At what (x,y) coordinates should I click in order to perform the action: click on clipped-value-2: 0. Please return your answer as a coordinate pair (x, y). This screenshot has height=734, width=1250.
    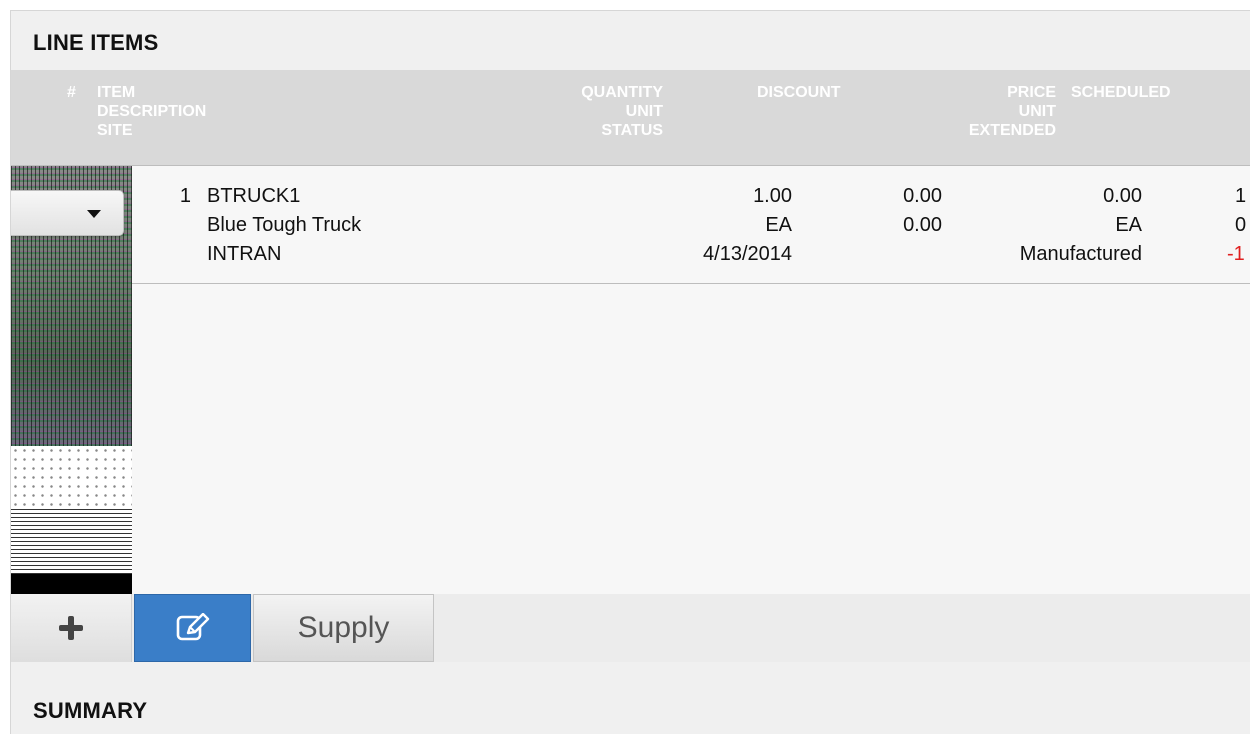
    Looking at the image, I should click on (1241, 225).